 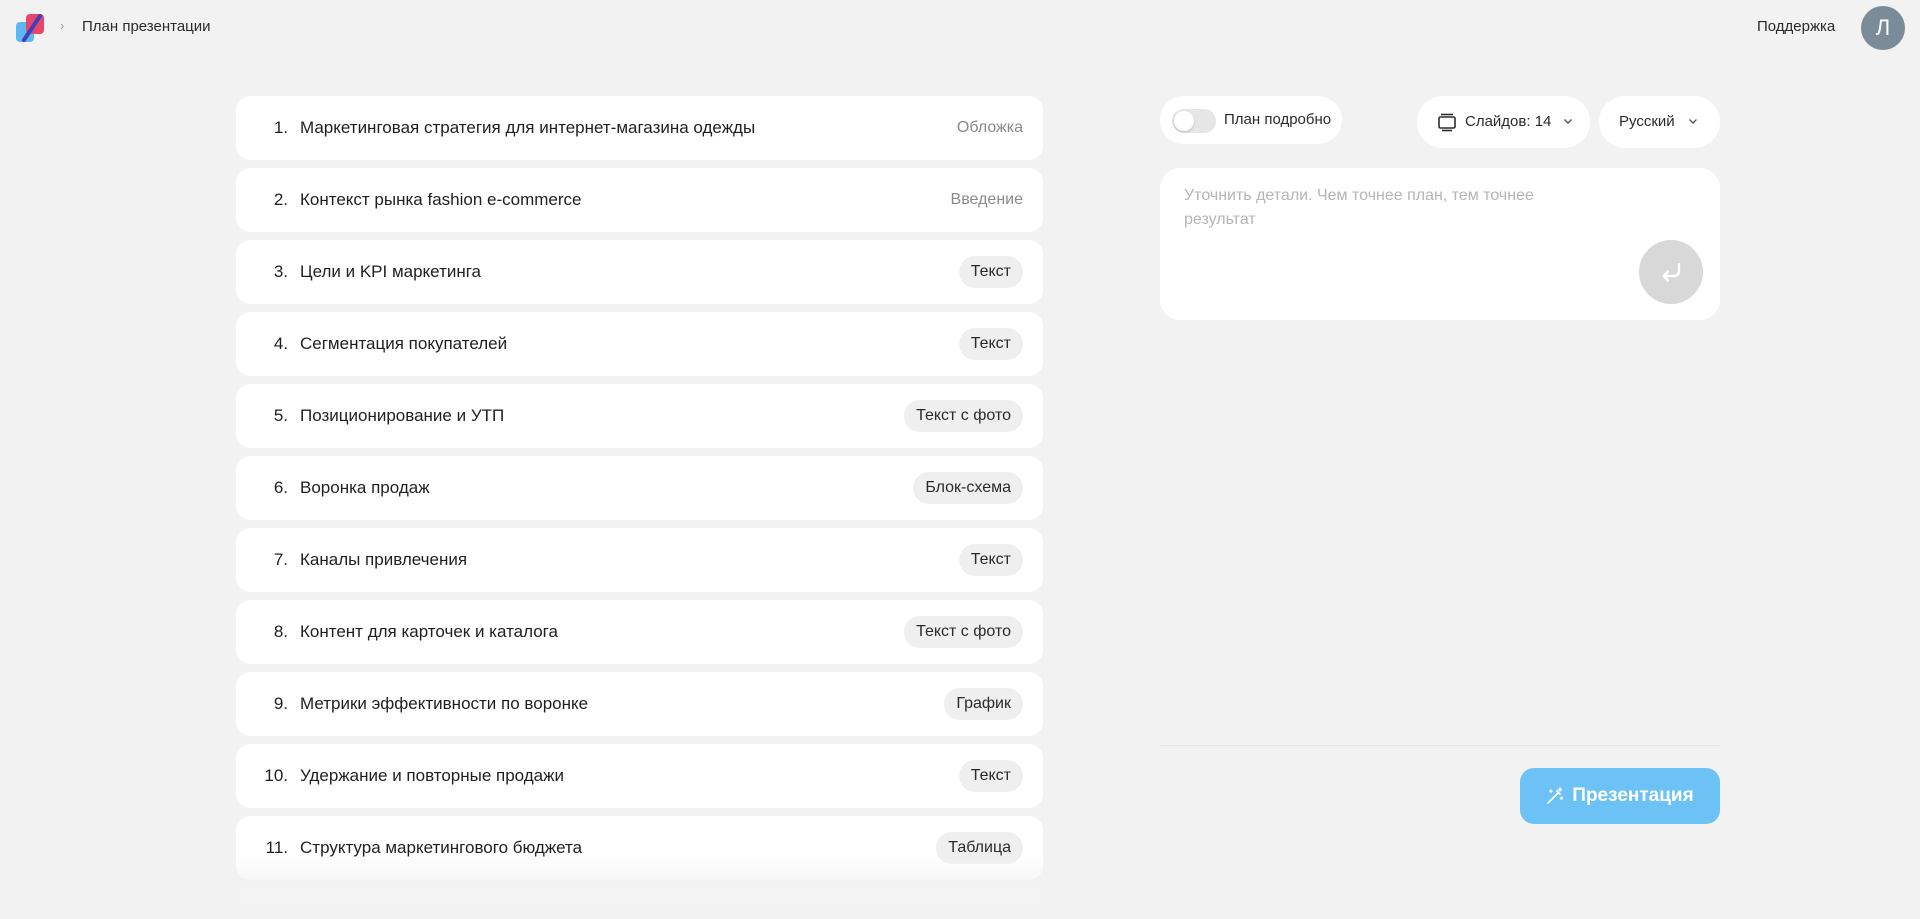 What do you see at coordinates (280, 199) in the screenshot?
I see `slide-number: 2.` at bounding box center [280, 199].